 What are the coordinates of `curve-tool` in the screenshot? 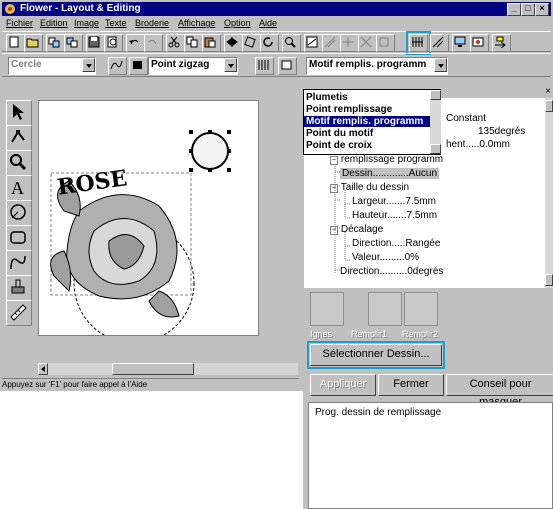 It's located at (19, 263).